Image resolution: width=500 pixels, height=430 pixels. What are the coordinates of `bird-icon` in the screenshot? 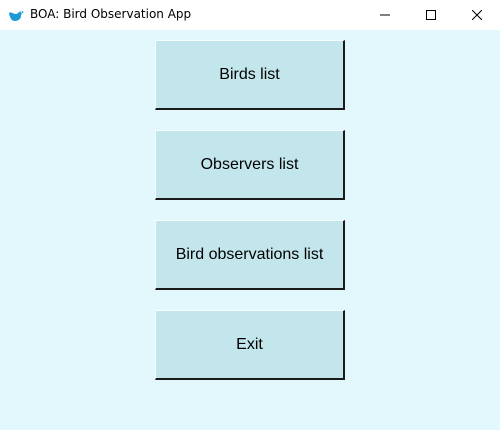 It's located at (16, 15).